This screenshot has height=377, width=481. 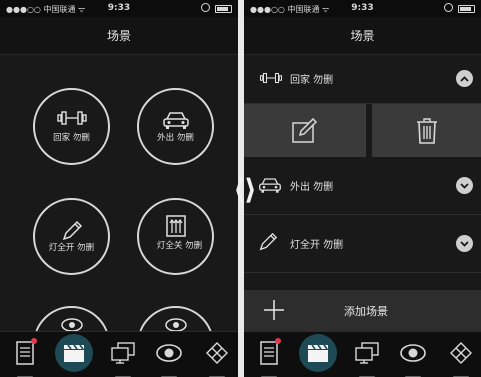 What do you see at coordinates (175, 226) in the screenshot?
I see `box-arrows-icon` at bounding box center [175, 226].